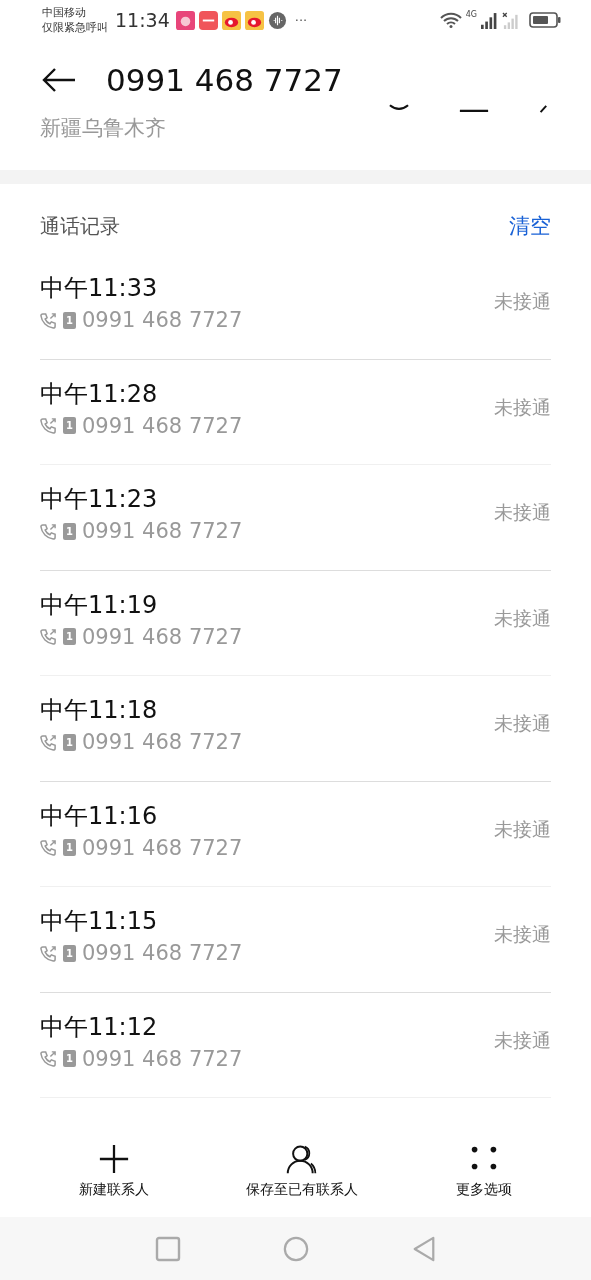 The width and height of the screenshot is (591, 1280). What do you see at coordinates (295, 940) in the screenshot?
I see `call-log-item: 中午11:15 1 0991 468 7727 未接通` at bounding box center [295, 940].